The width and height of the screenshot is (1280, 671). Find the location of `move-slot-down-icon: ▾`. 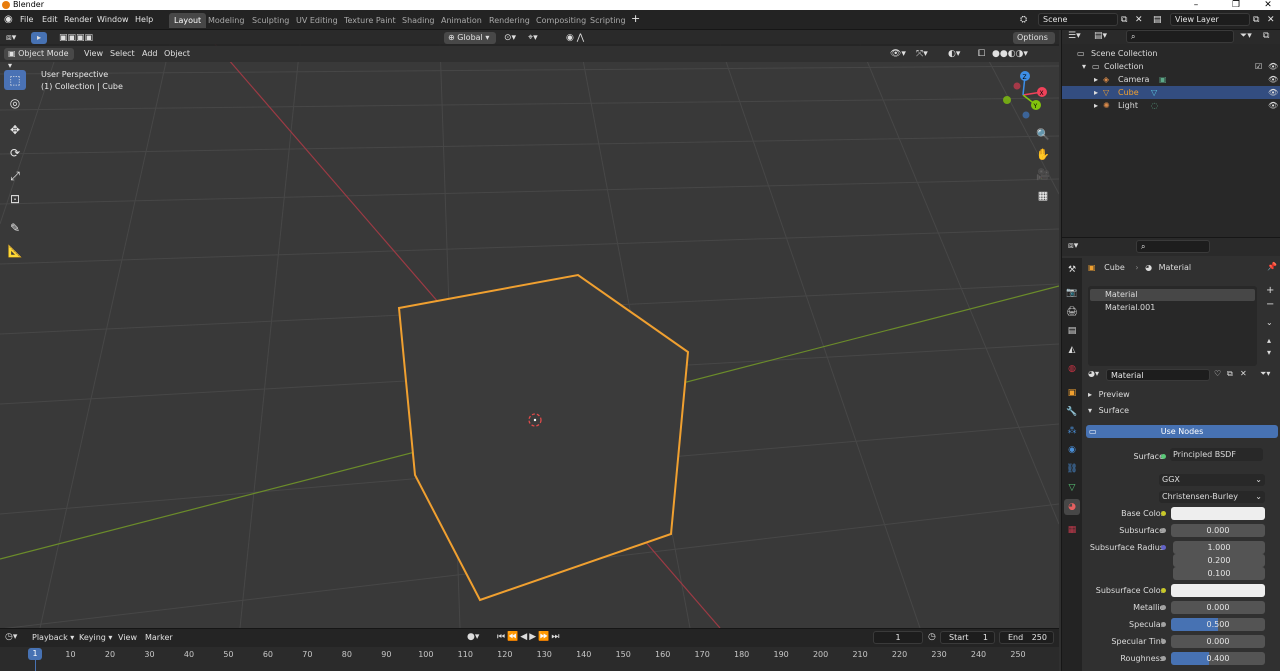

move-slot-down-icon: ▾ is located at coordinates (1269, 352).